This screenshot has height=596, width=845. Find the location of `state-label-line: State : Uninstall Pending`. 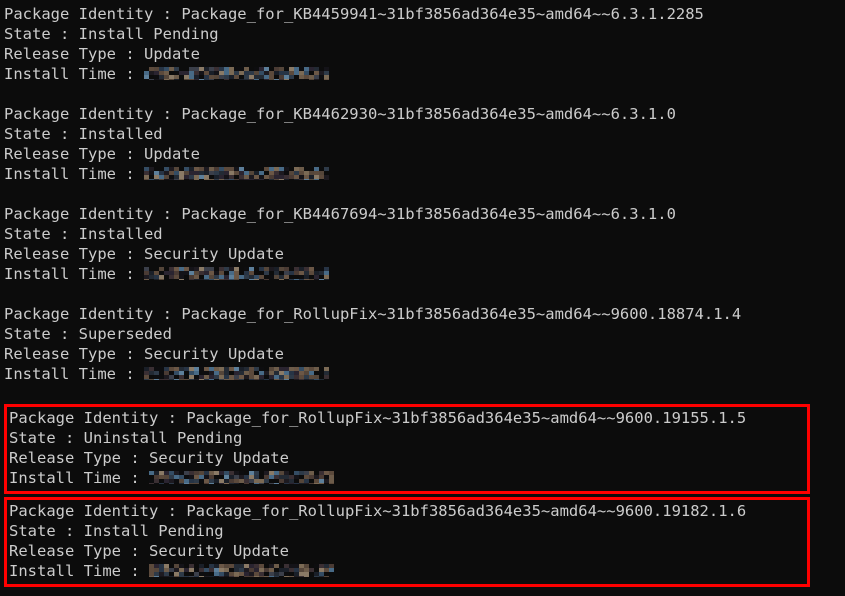

state-label-line: State : Uninstall Pending is located at coordinates (408, 438).